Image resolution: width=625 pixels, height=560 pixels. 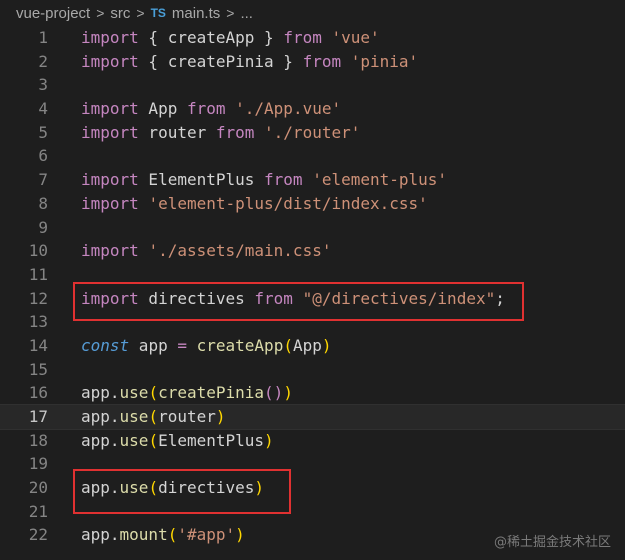 I want to click on code-line: 5 import router from './router', so click(x=312, y=133).